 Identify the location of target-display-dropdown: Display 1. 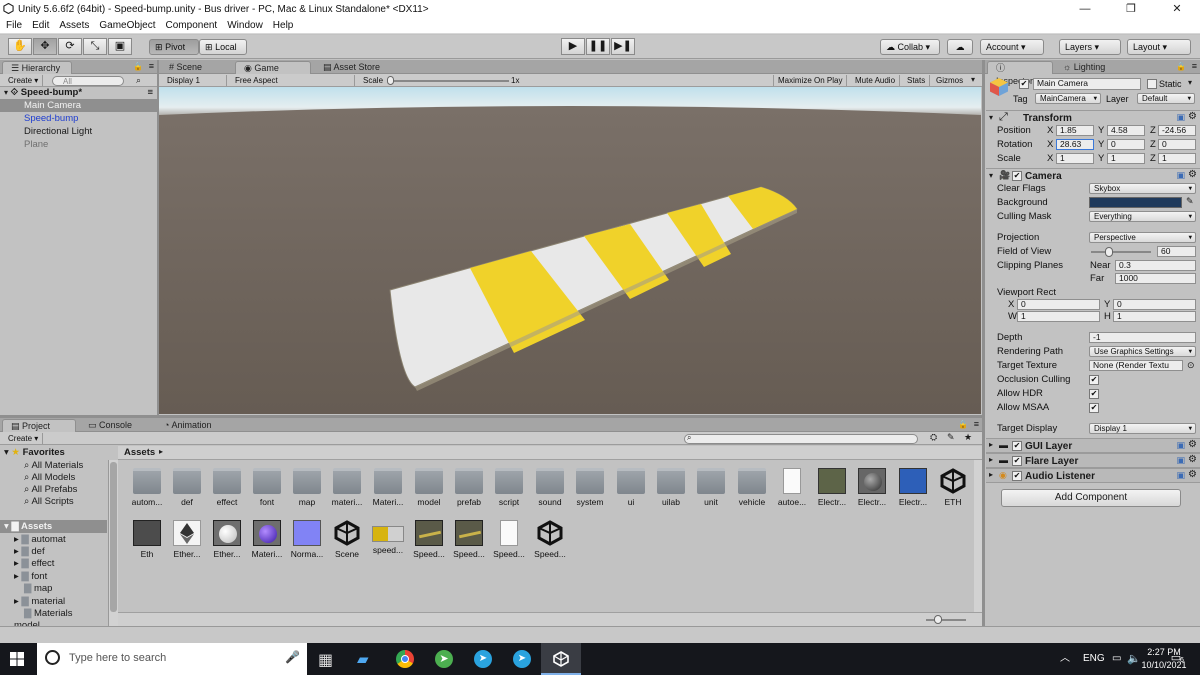
(1142, 428).